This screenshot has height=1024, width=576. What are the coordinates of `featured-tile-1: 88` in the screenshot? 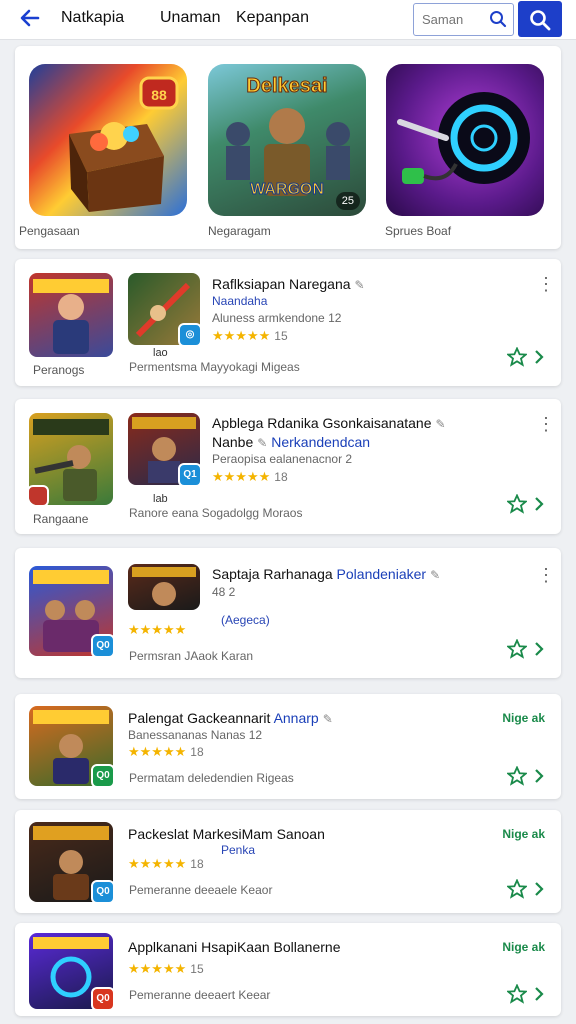 It's located at (108, 140).